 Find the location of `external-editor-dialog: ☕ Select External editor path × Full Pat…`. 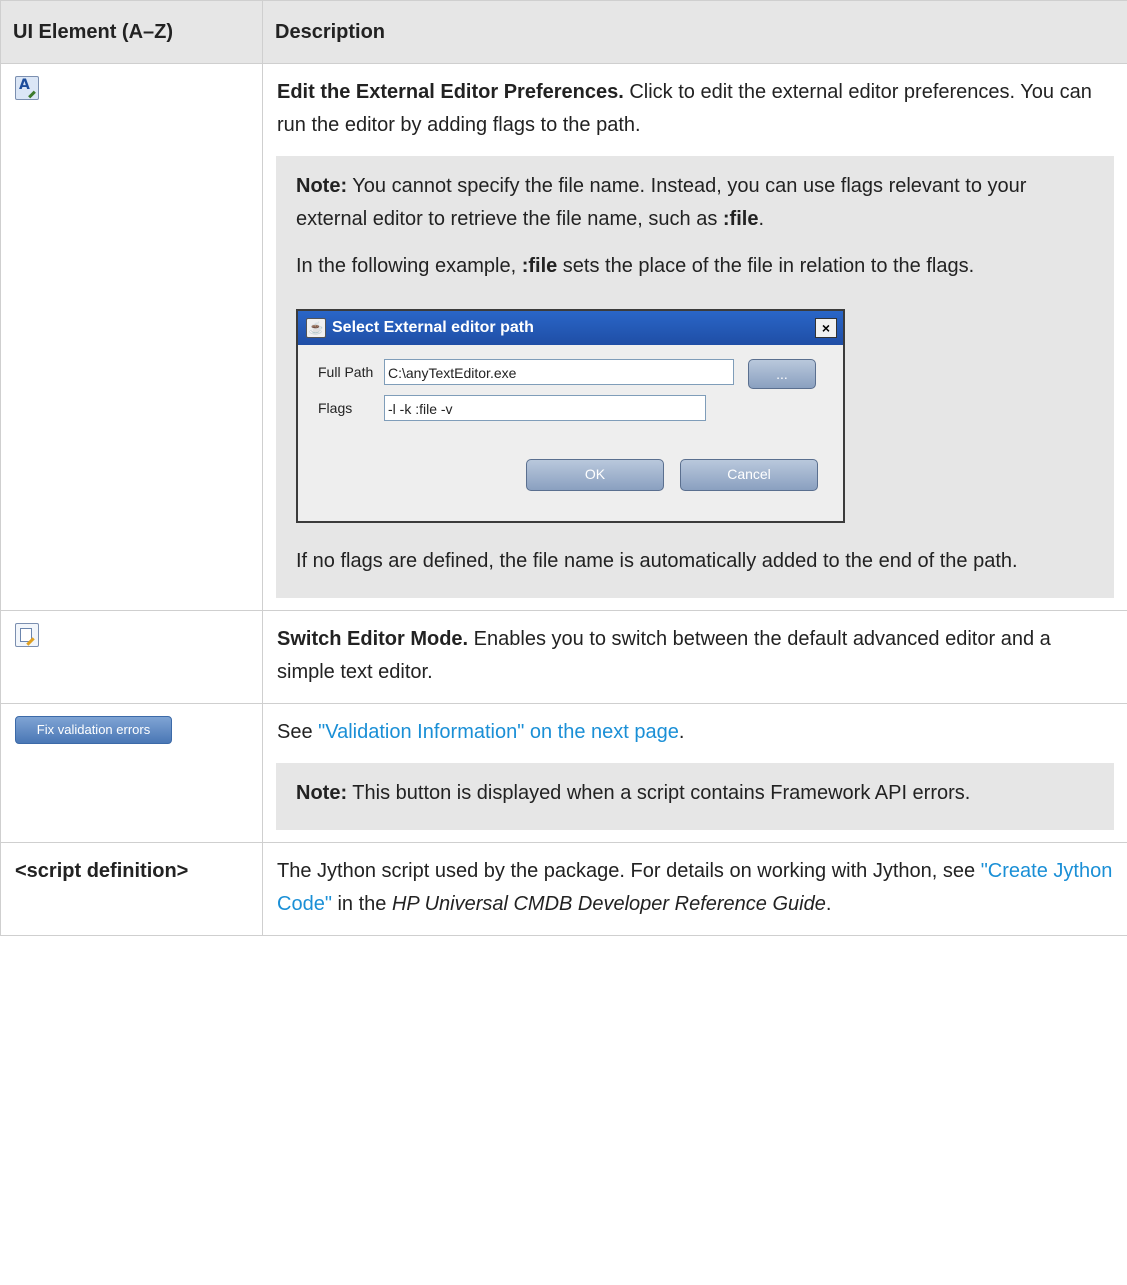

external-editor-dialog: ☕ Select External editor path × Full Pat… is located at coordinates (570, 416).